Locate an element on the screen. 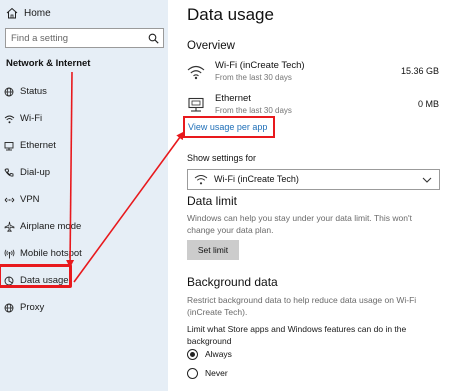 This screenshot has height=391, width=468. radio-never: Never is located at coordinates (207, 373).